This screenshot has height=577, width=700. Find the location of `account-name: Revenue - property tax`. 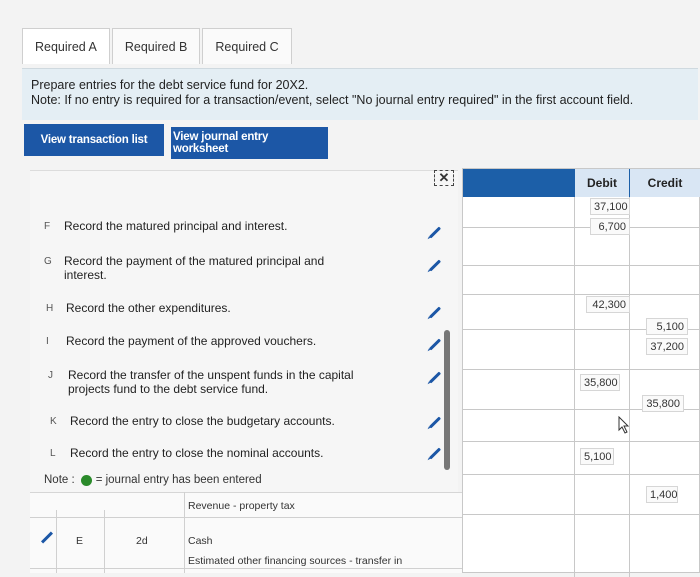

account-name: Revenue - property tax is located at coordinates (241, 506).